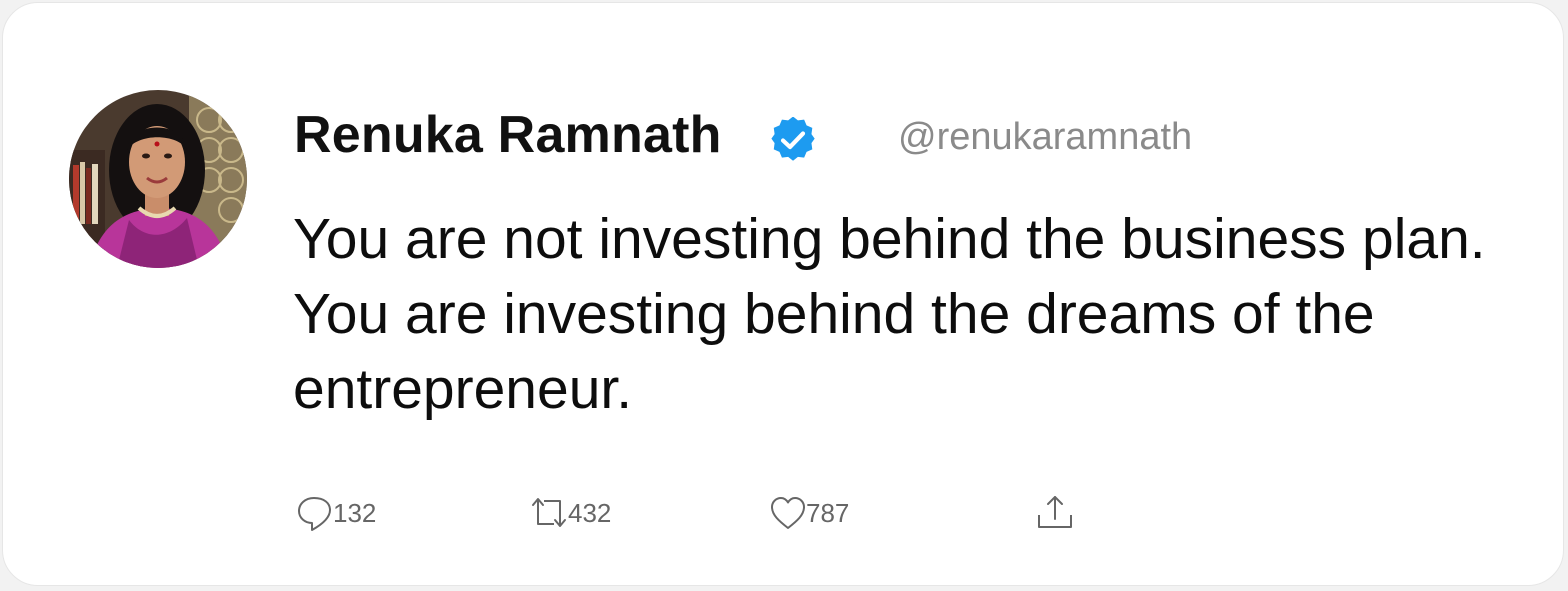 This screenshot has height=591, width=1568. I want to click on author-name: Renuka Ramnath, so click(508, 135).